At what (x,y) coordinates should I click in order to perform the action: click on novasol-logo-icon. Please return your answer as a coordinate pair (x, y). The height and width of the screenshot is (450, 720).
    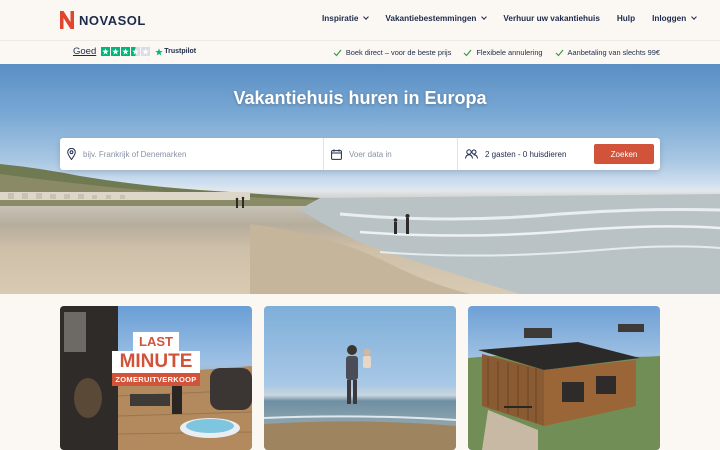
    Looking at the image, I should click on (67, 20).